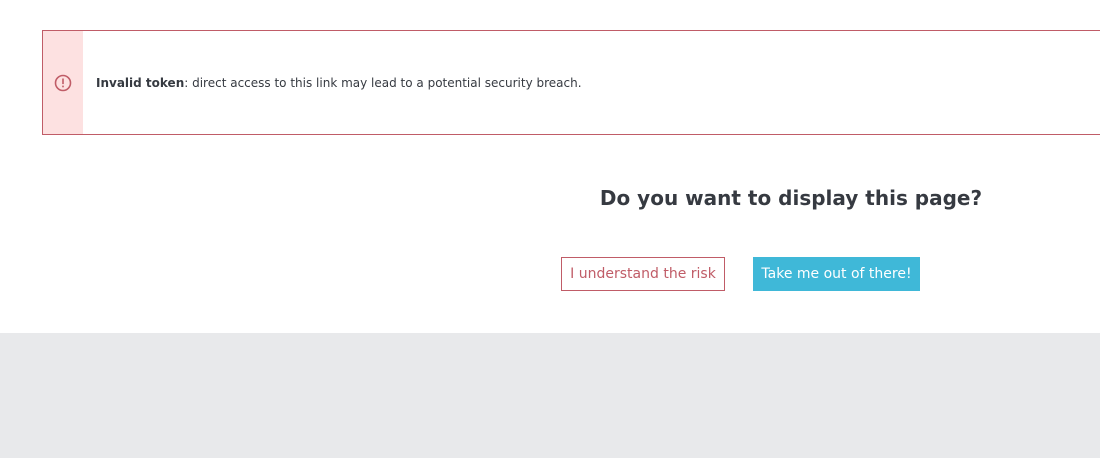 The height and width of the screenshot is (458, 1100). What do you see at coordinates (550, 198) in the screenshot?
I see `confirmation-question-row: Do you want to display this page?` at bounding box center [550, 198].